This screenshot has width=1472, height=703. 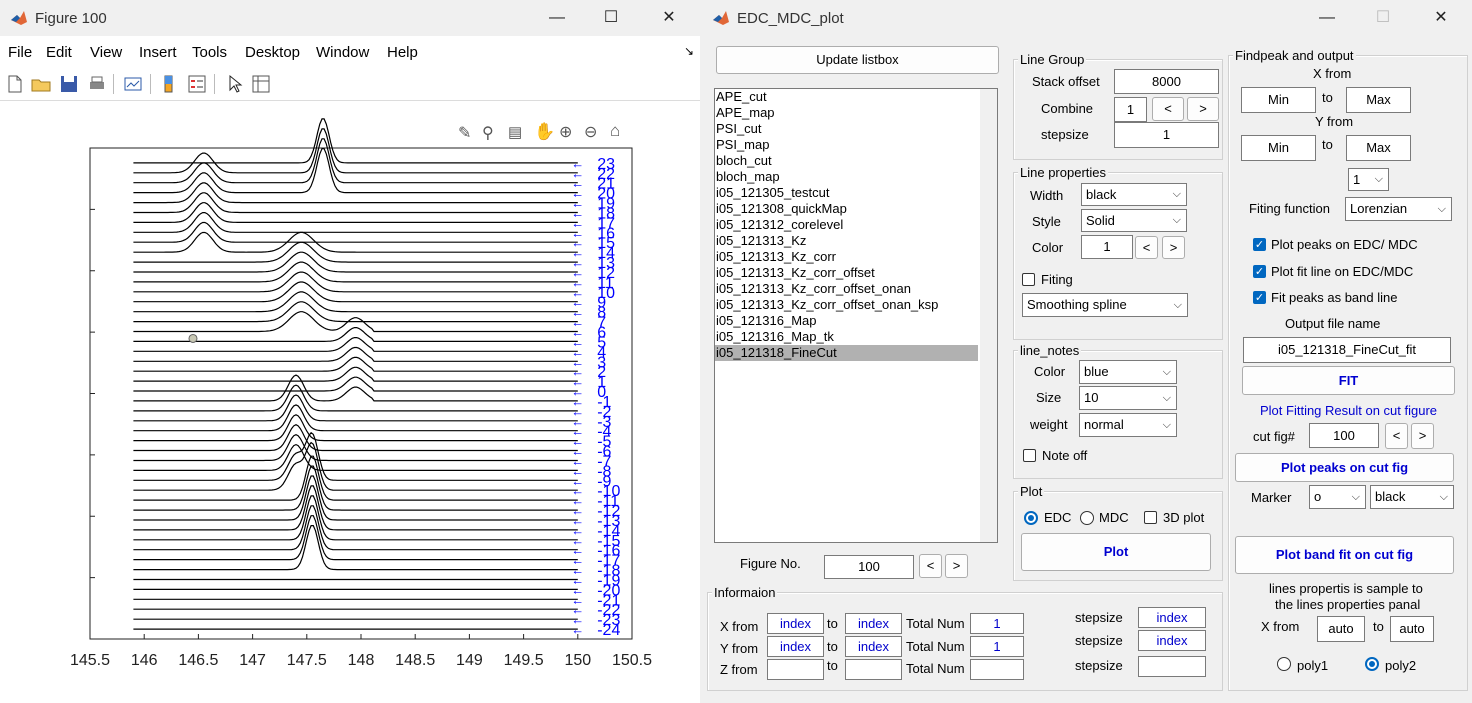 What do you see at coordinates (1134, 194) in the screenshot?
I see `width-dropdown: black ⌵` at bounding box center [1134, 194].